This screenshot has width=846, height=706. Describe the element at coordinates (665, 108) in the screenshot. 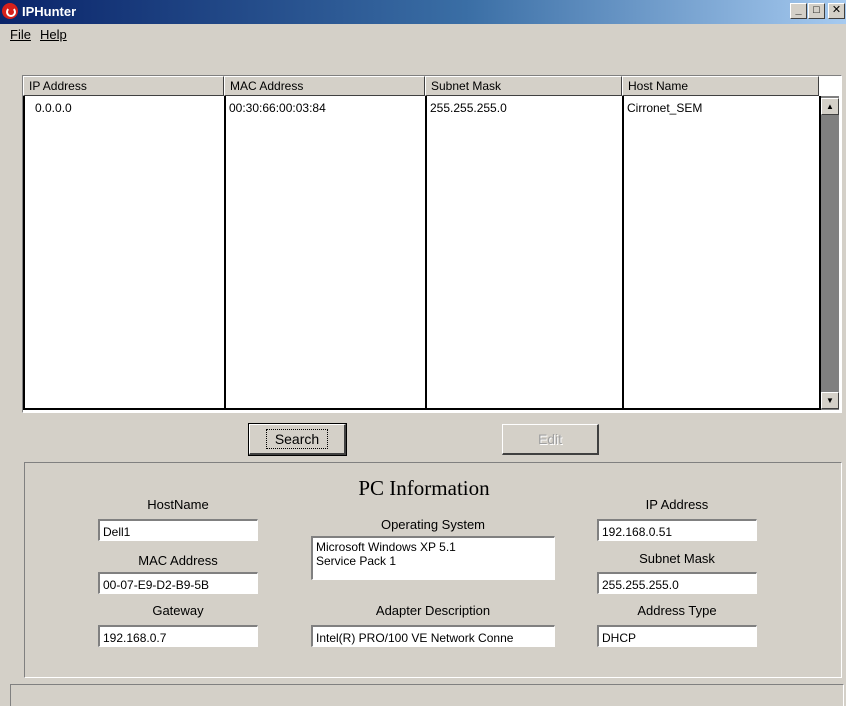

I see `cell-host: Cirronet_SEM` at that location.